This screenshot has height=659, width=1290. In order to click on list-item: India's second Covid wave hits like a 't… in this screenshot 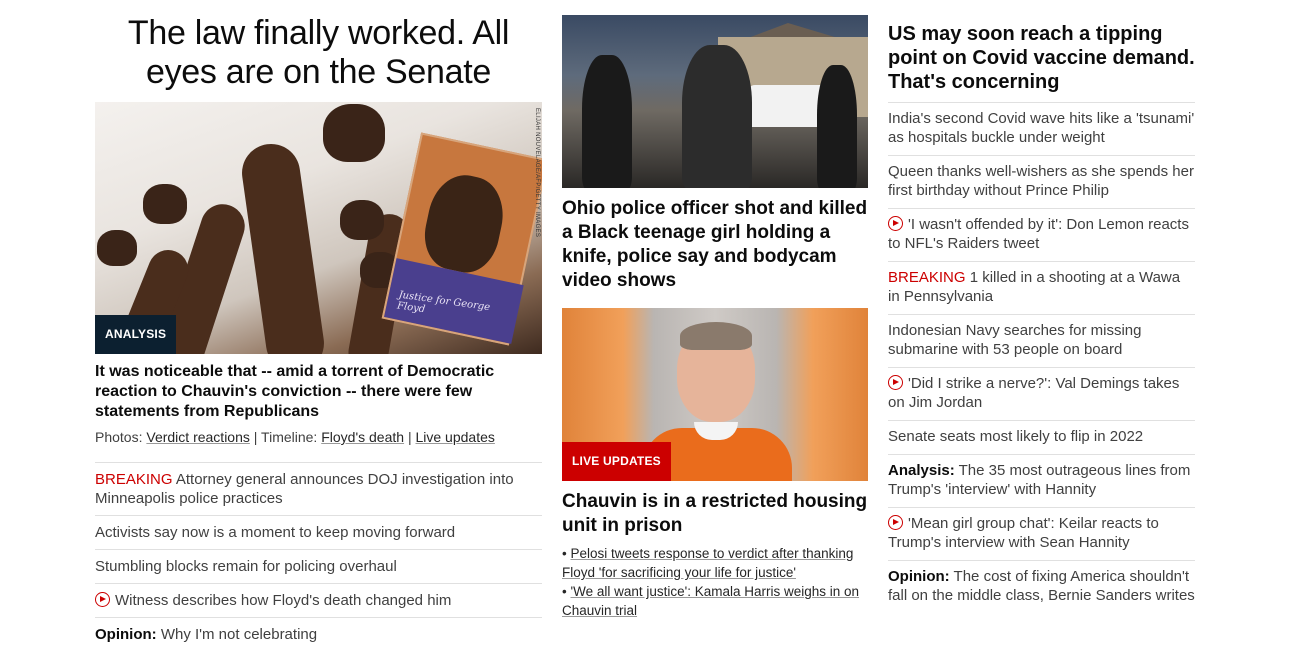, I will do `click(1041, 128)`.